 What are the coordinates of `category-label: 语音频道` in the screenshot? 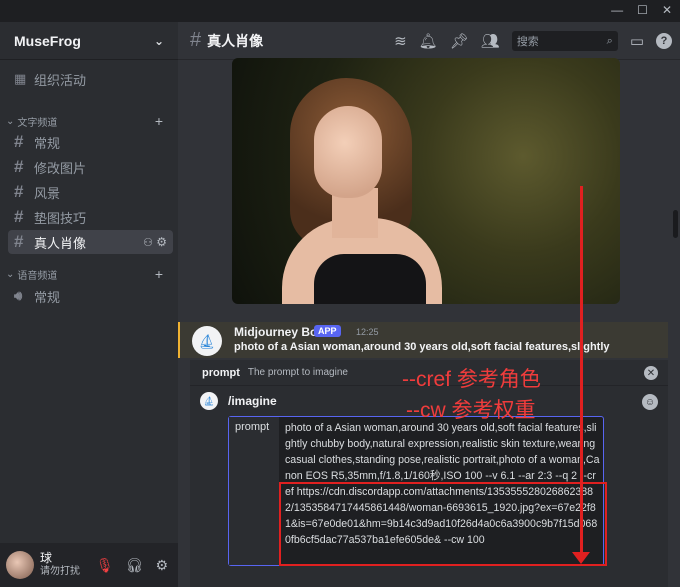 It's located at (37, 276).